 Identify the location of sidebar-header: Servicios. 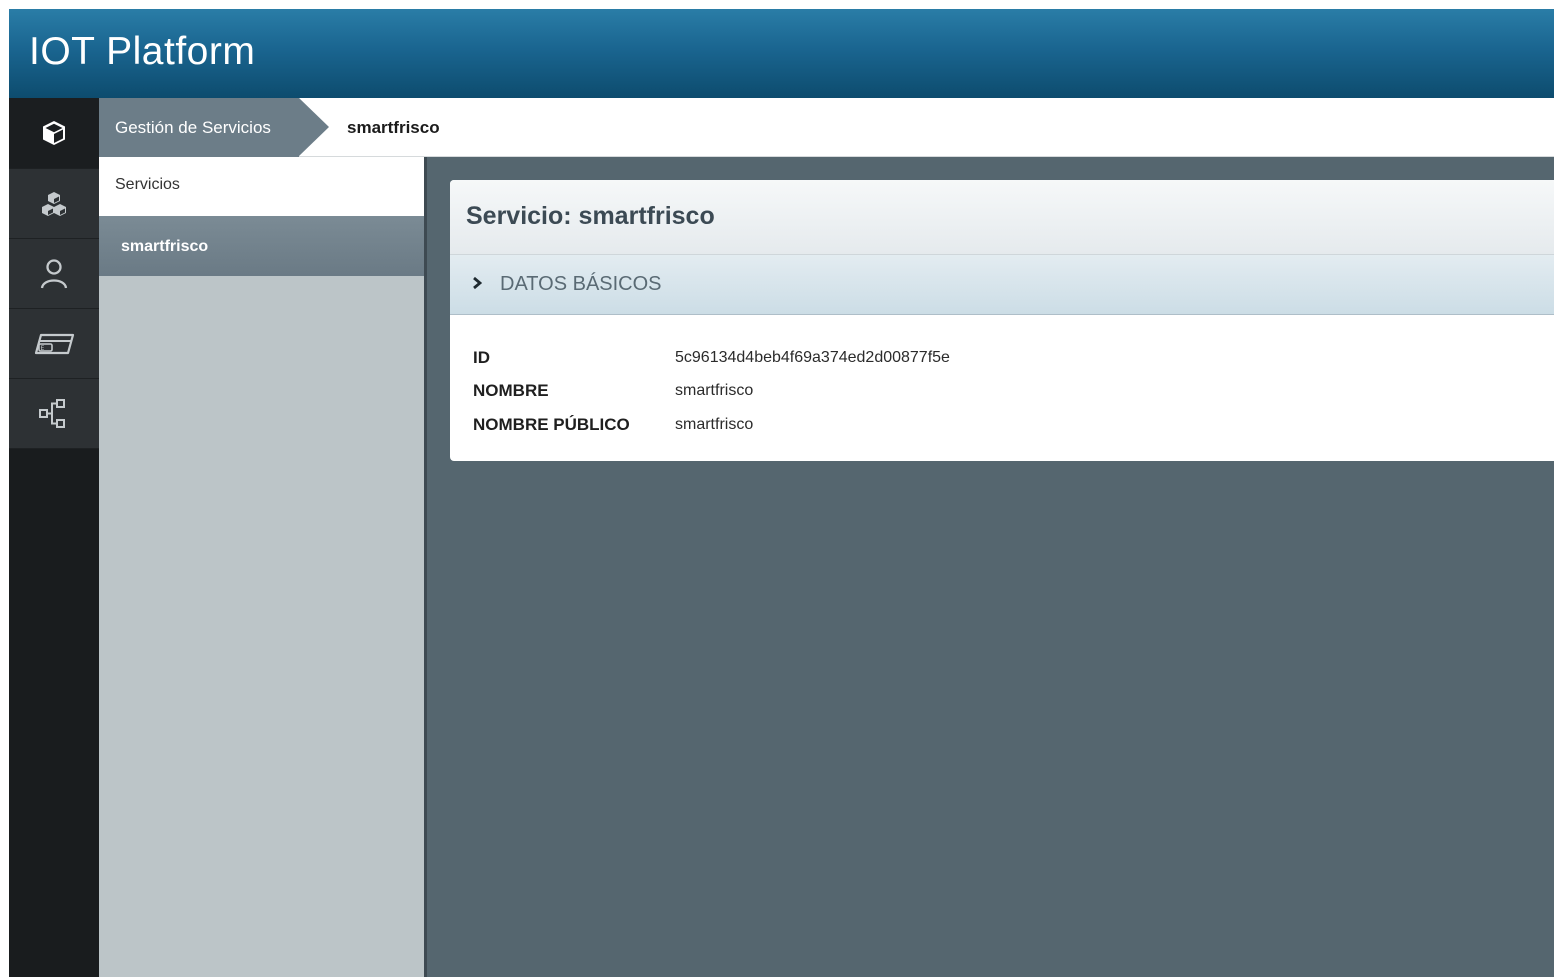
(261, 186).